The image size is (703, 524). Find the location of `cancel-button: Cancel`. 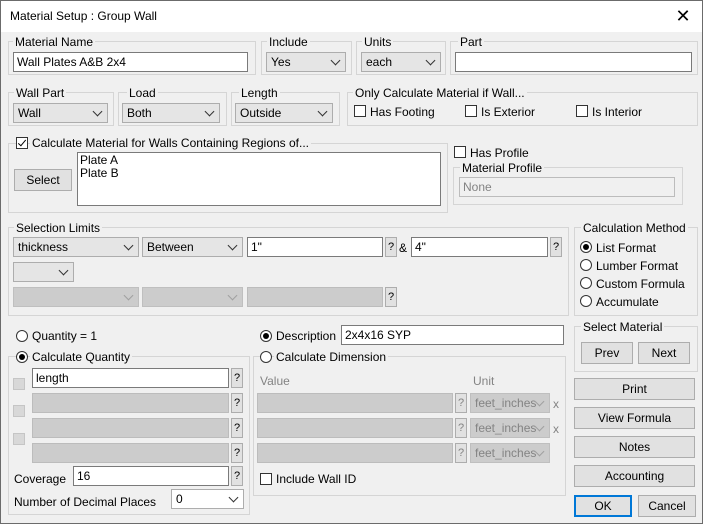

cancel-button: Cancel is located at coordinates (667, 506).